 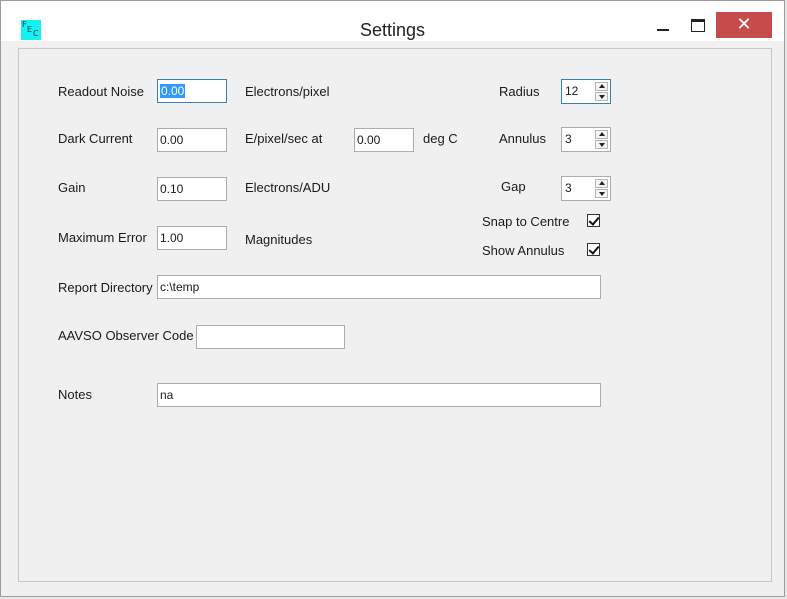 What do you see at coordinates (513, 186) in the screenshot?
I see `gap-label: Gap` at bounding box center [513, 186].